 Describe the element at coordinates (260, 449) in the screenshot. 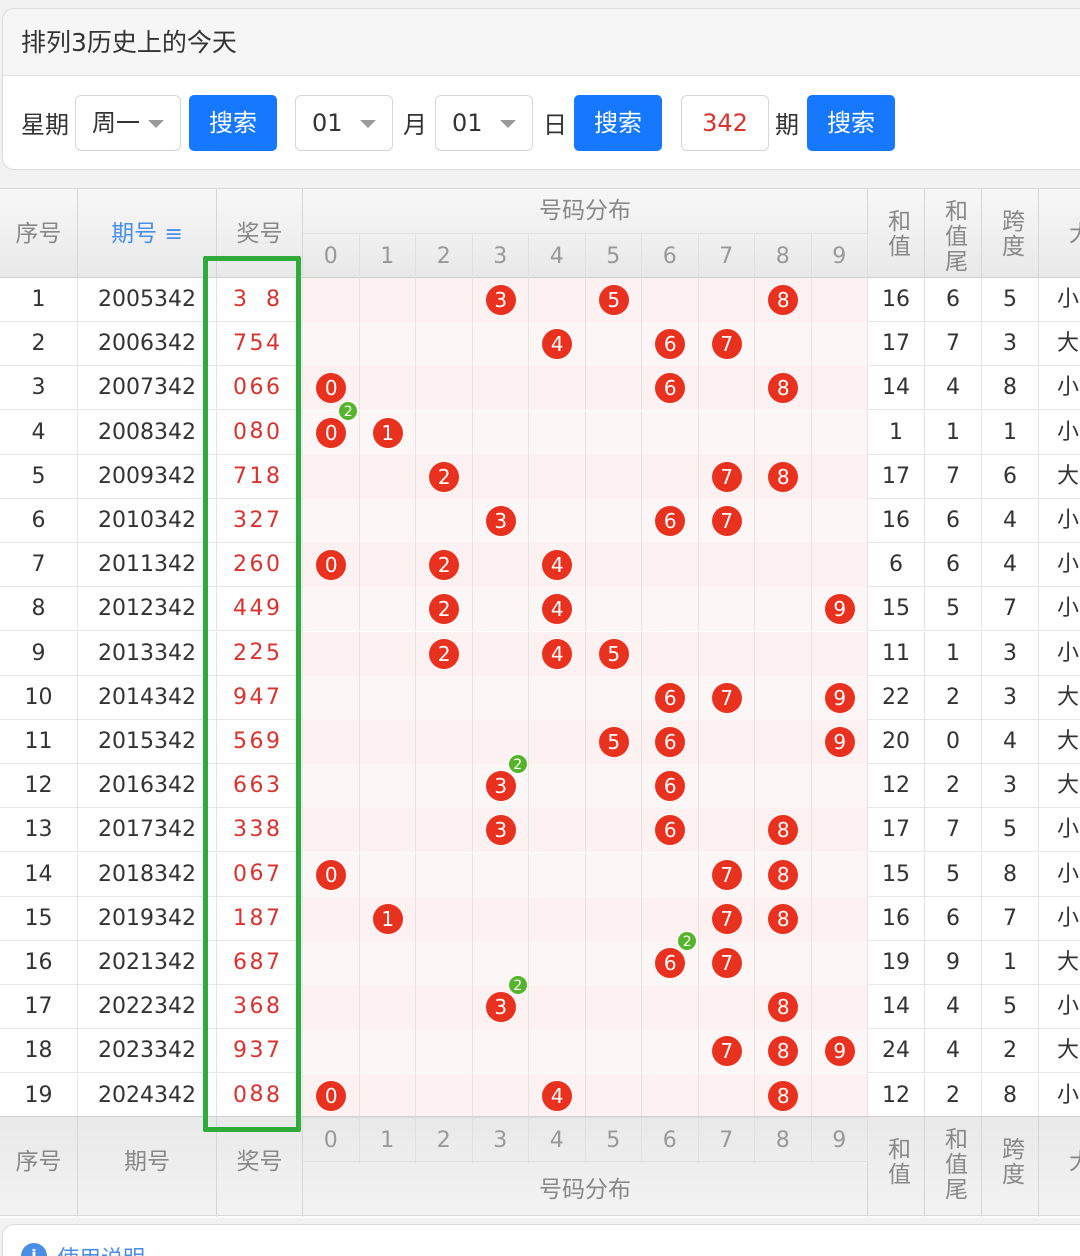

I see `prize-number-cell: 0 0 1` at that location.